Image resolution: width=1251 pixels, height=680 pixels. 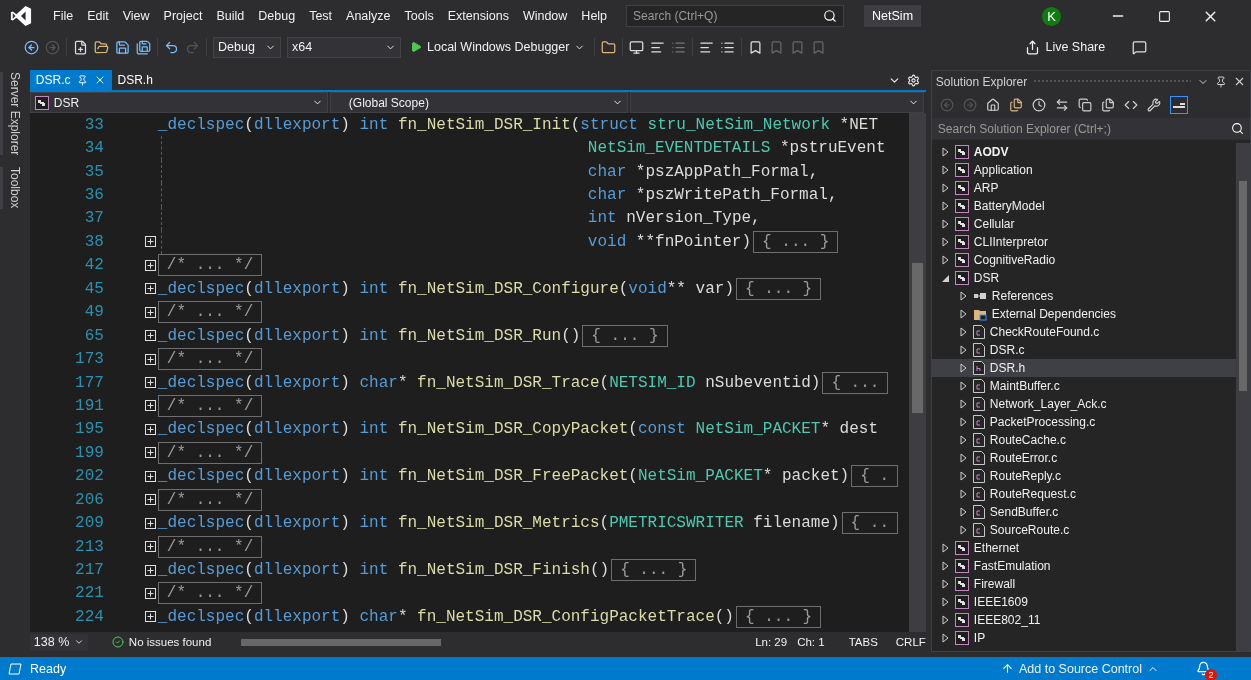 What do you see at coordinates (637, 47) in the screenshot?
I see `monitor-icon` at bounding box center [637, 47].